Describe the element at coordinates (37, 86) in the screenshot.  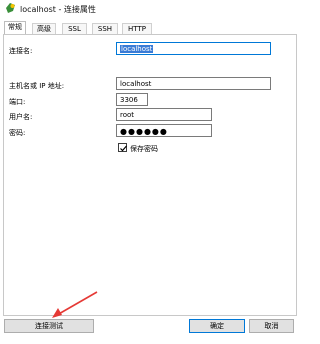
I see `host-label: 主机名或 IP 地址:` at that location.